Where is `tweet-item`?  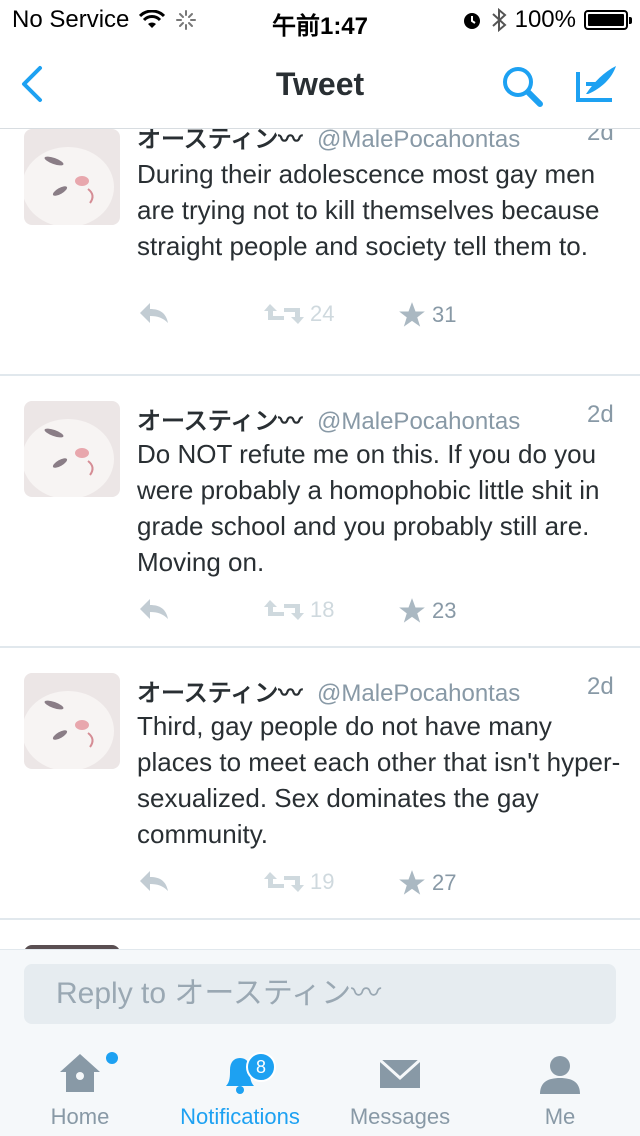
tweet-item is located at coordinates (320, 935).